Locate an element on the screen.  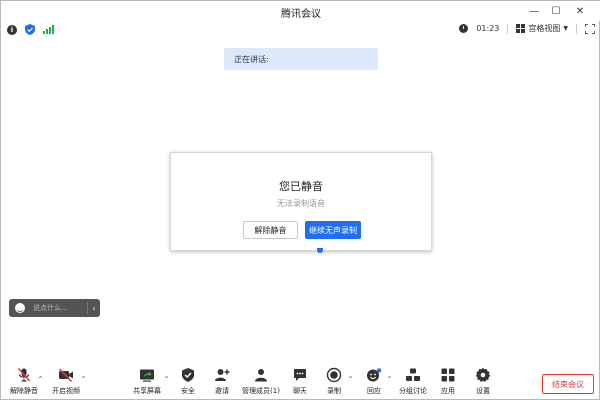
meeting-info-bar: i 01:23 宫格视图 ▼ is located at coordinates (300, 30).